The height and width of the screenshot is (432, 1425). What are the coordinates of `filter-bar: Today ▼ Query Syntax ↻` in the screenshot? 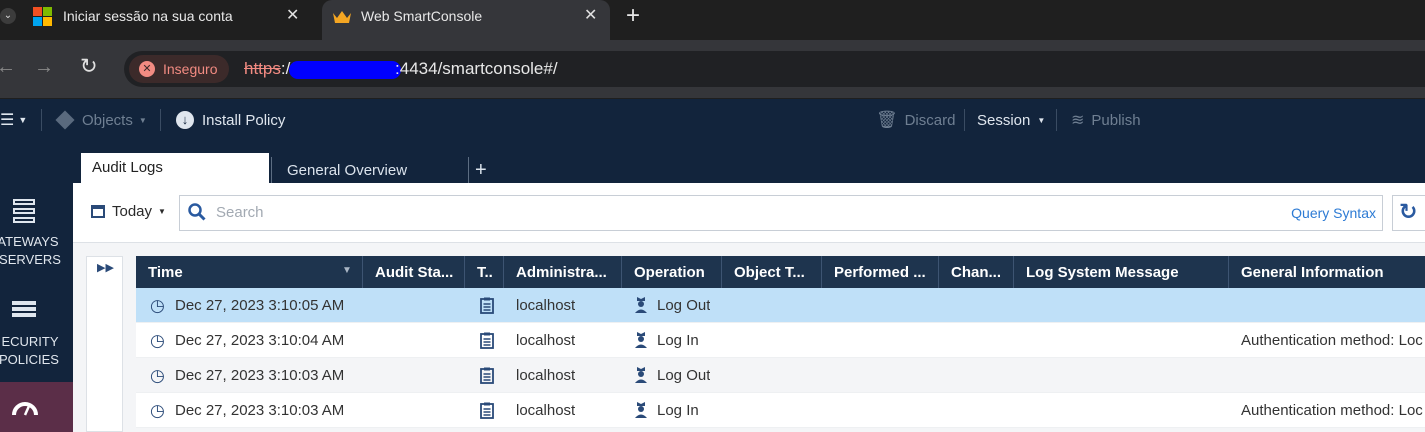 It's located at (749, 213).